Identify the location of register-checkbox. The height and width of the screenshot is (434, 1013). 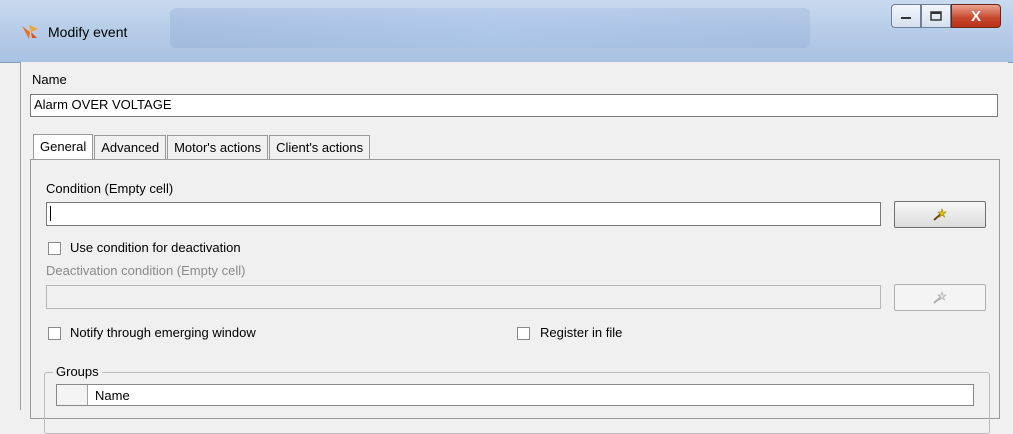
(523, 333).